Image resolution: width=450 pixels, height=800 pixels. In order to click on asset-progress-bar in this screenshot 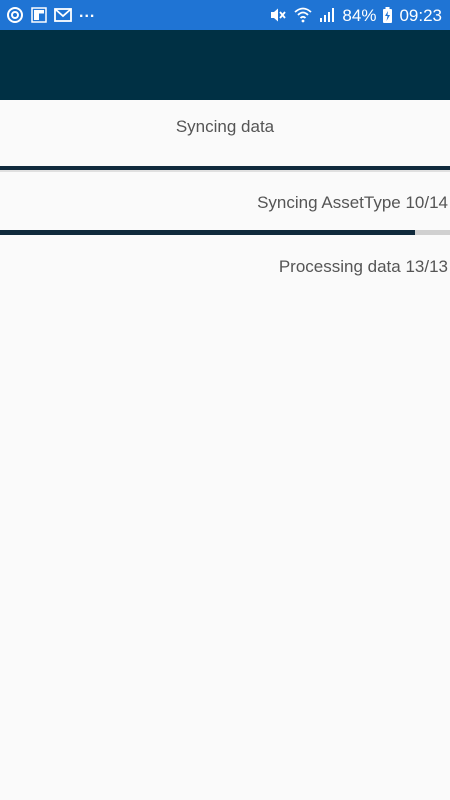, I will do `click(225, 232)`.